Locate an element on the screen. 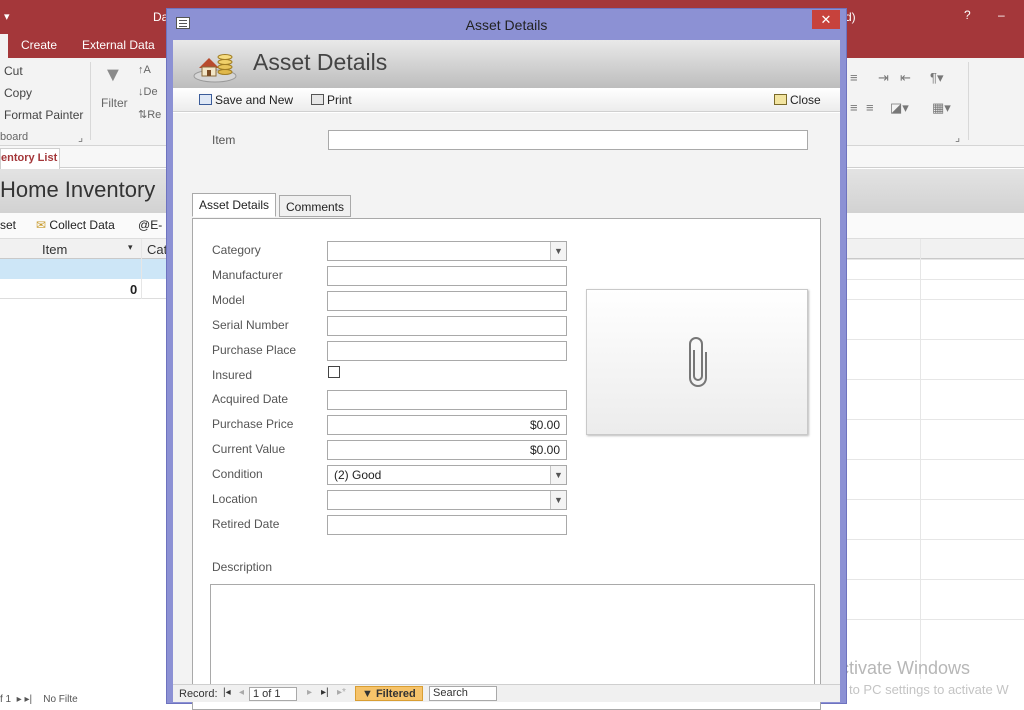 The image size is (1024, 710). email-icon: @ is located at coordinates (144, 225).